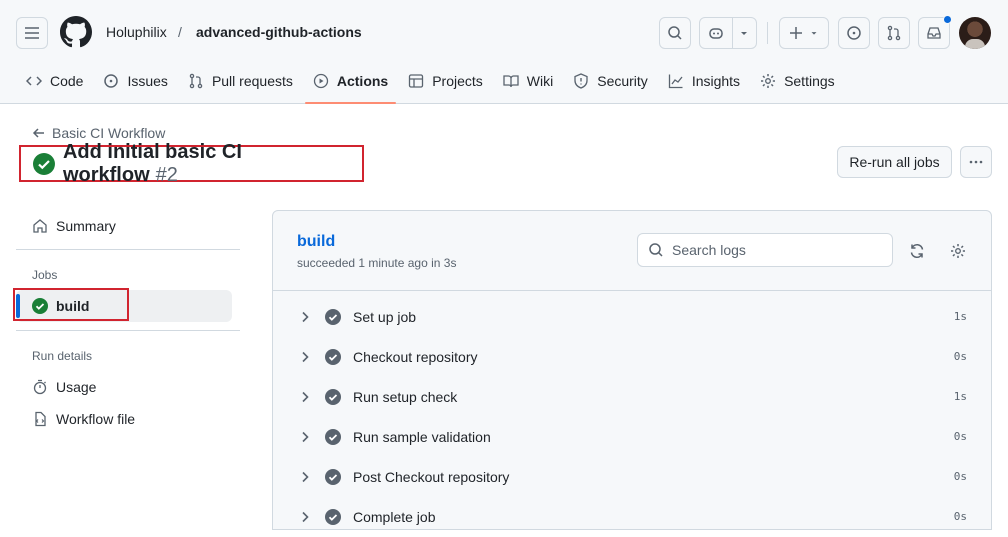 This screenshot has width=1008, height=537. I want to click on run-title-text: Add initial basic CI workflow #2, so click(212, 164).